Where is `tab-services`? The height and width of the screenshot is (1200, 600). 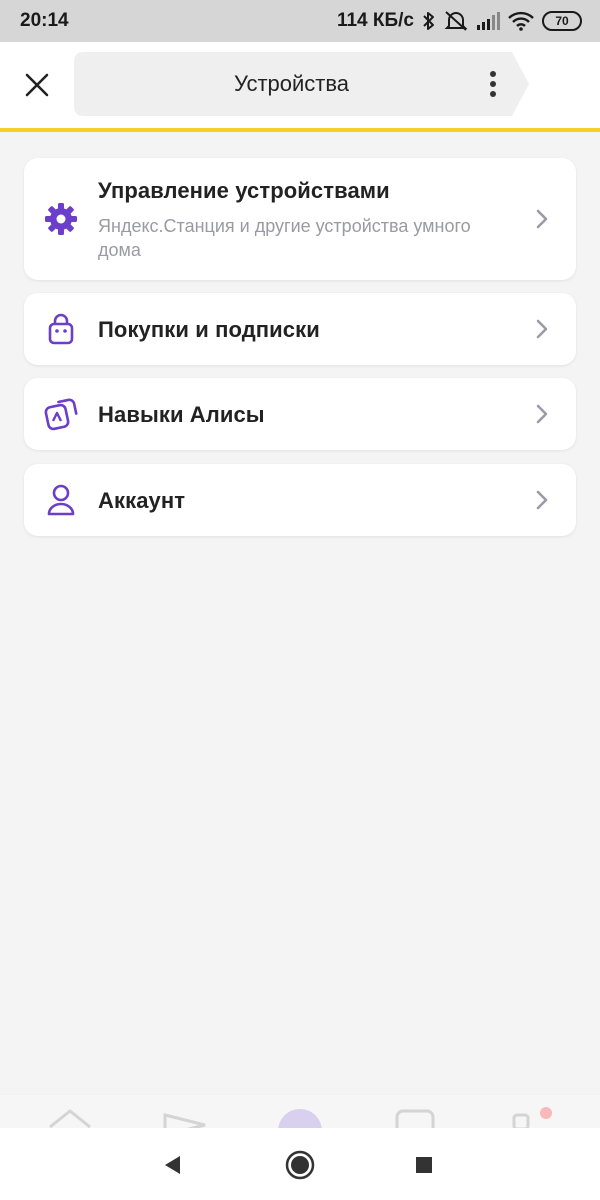
tab-services is located at coordinates (530, 1117).